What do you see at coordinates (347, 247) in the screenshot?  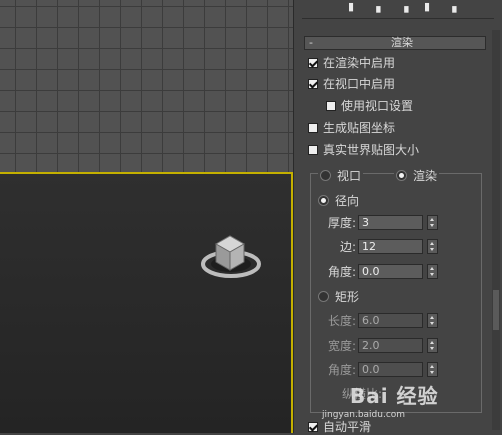 I see `radial-sides-label: 边:` at bounding box center [347, 247].